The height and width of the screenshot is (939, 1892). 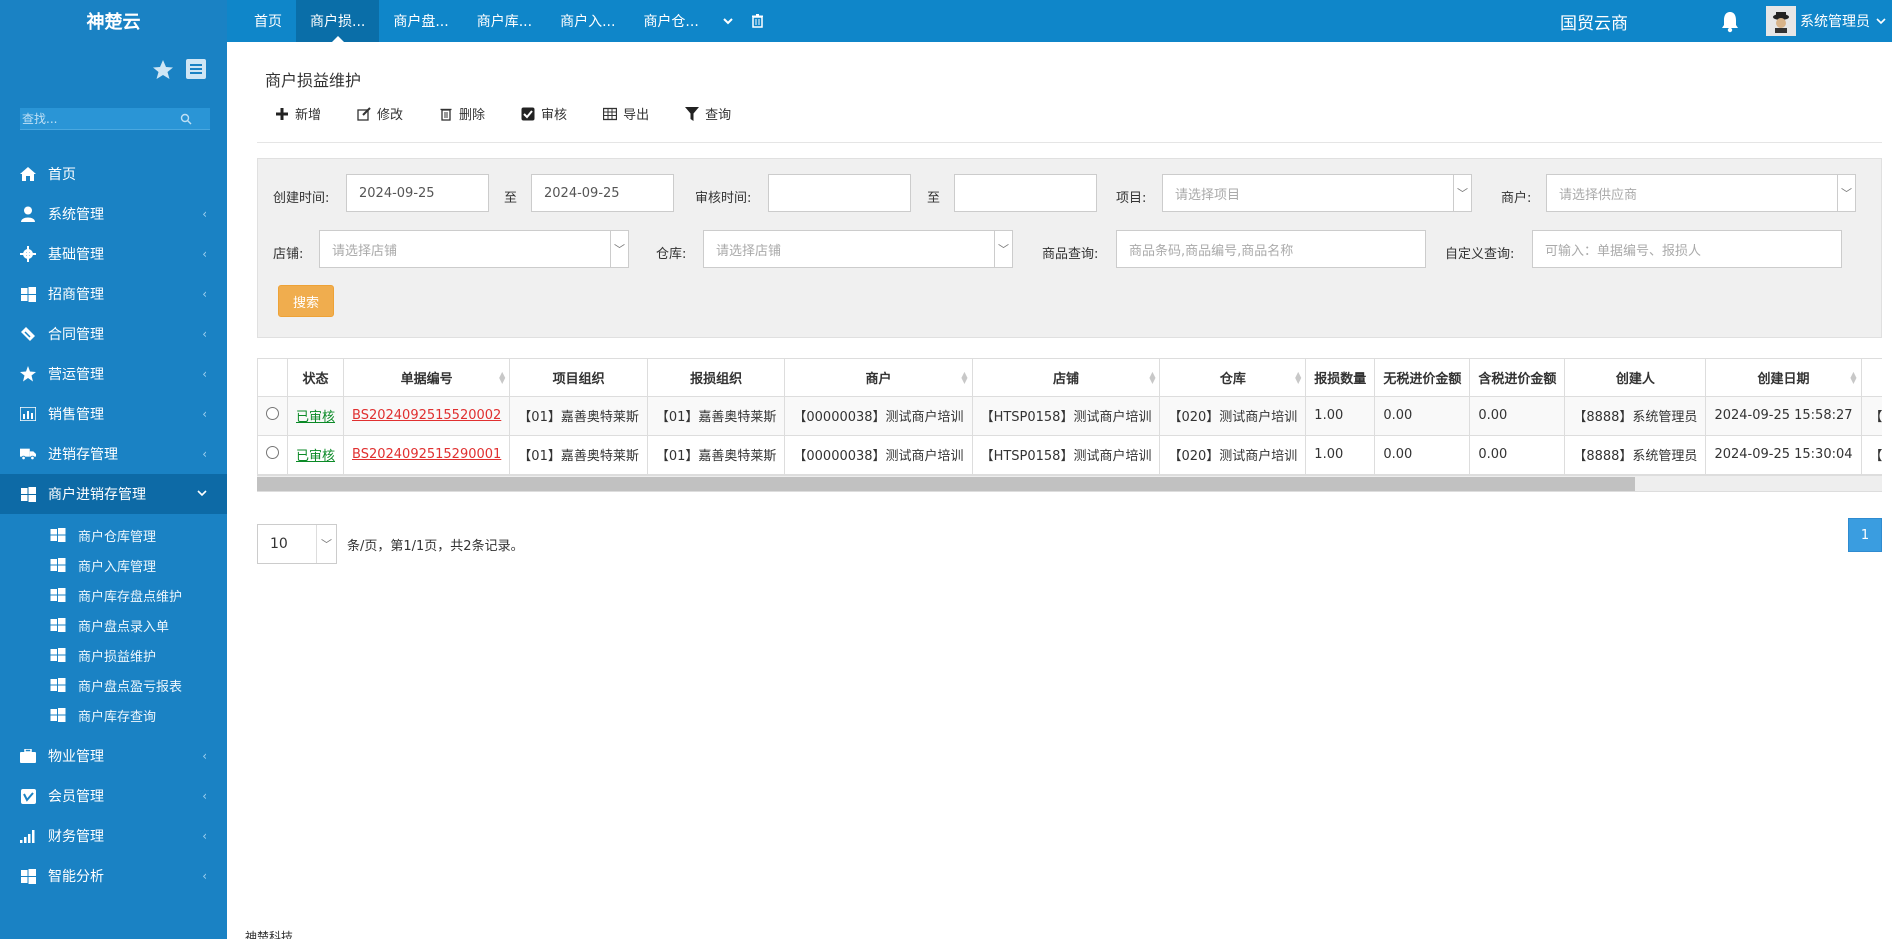 I want to click on edit-button-label: 修改, so click(x=390, y=115).